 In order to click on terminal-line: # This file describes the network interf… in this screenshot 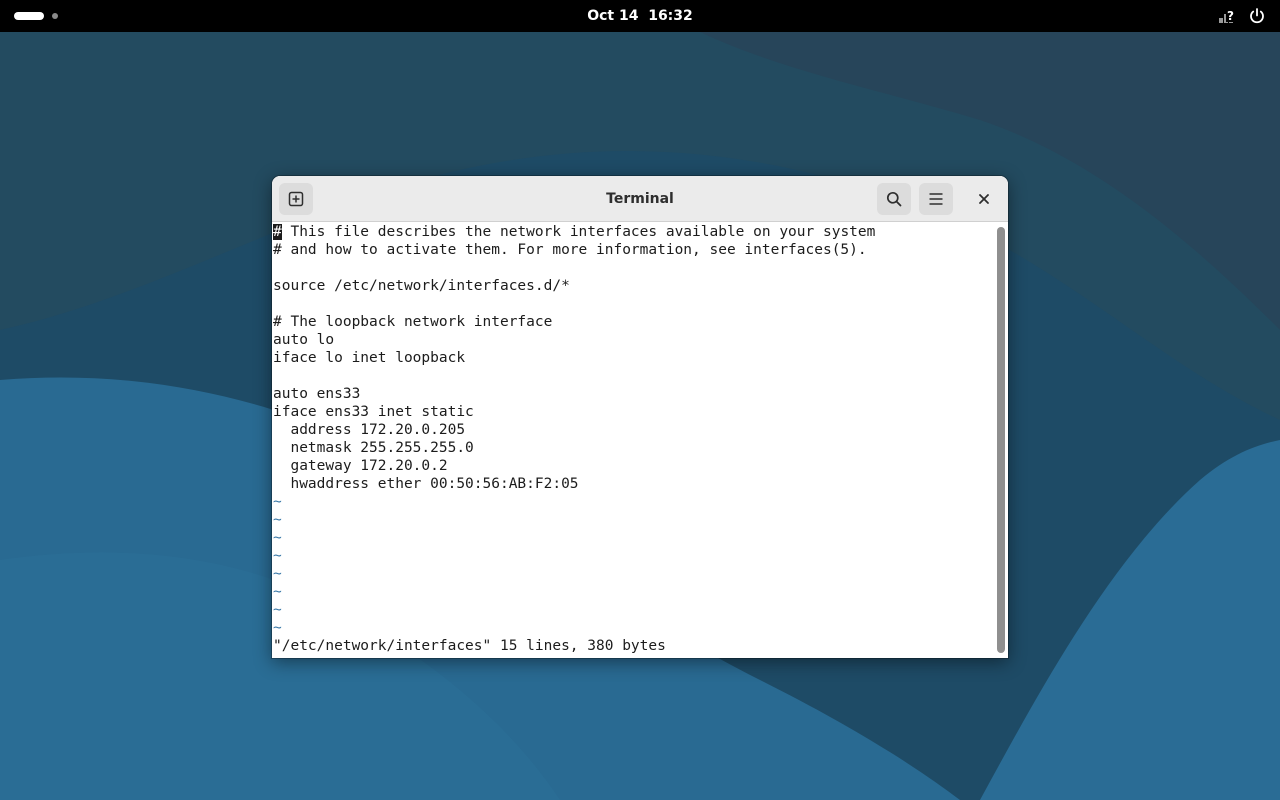, I will do `click(633, 232)`.